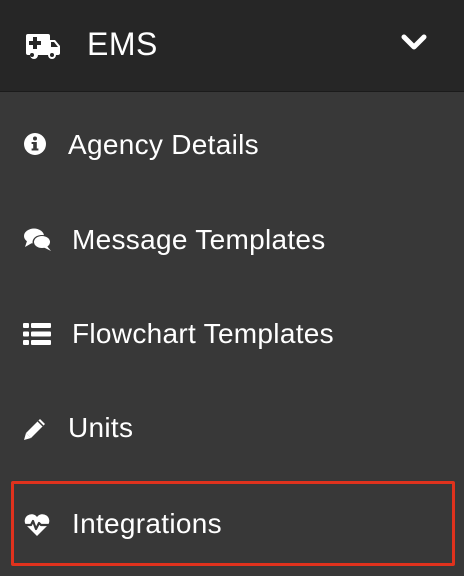 This screenshot has width=464, height=576. Describe the element at coordinates (101, 427) in the screenshot. I see `menu-item-label: Units` at that location.